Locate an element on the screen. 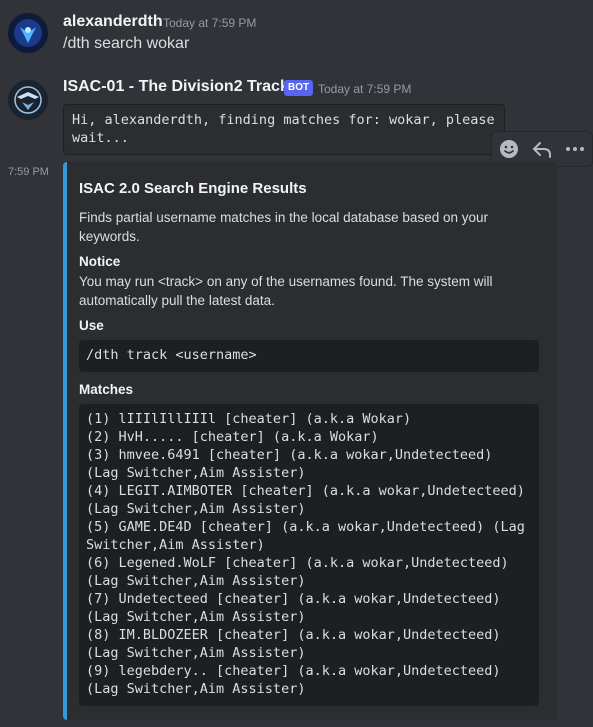 The width and height of the screenshot is (593, 727). more-options-button is located at coordinates (575, 149).